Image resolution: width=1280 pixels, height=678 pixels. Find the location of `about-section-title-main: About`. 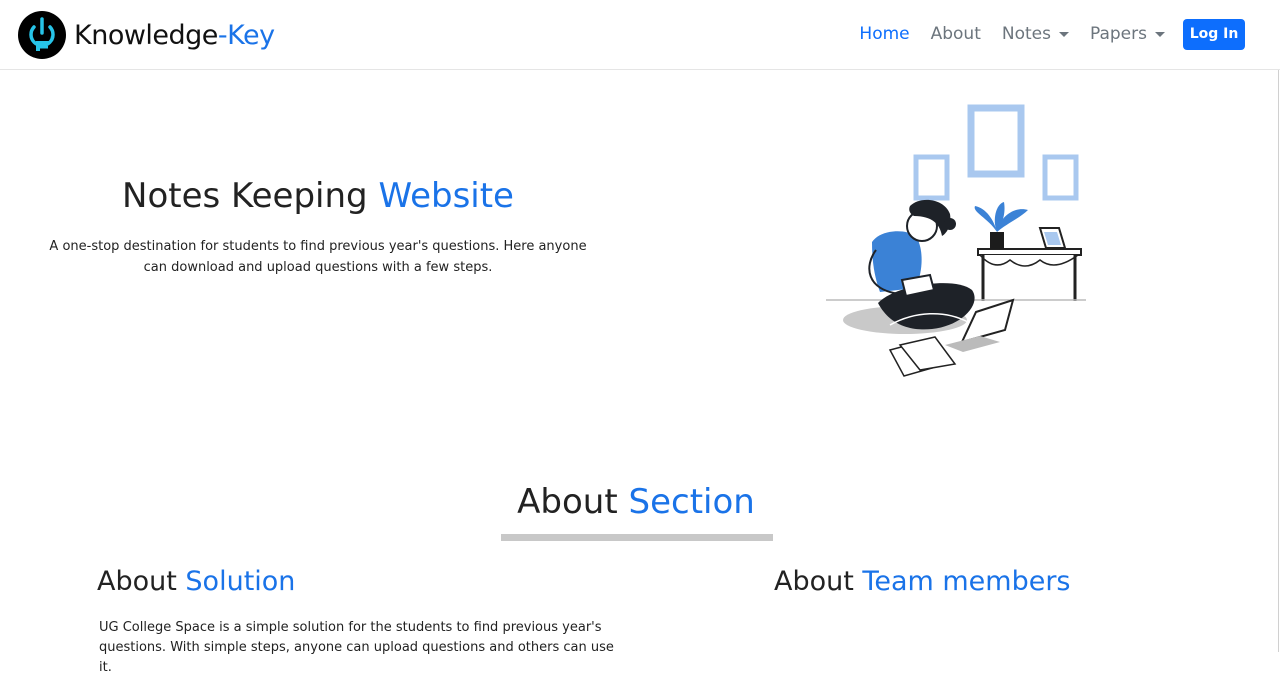

about-section-title-main: About is located at coordinates (567, 502).